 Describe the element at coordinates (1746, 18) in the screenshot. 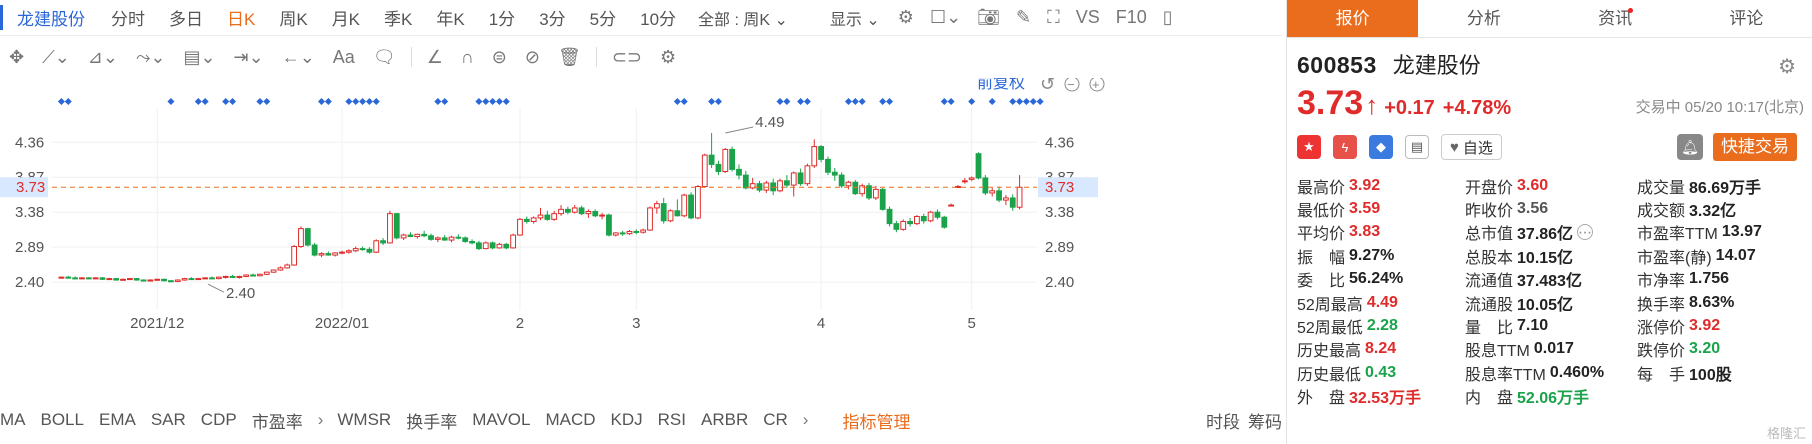

I see `tab-评论: 评论` at that location.